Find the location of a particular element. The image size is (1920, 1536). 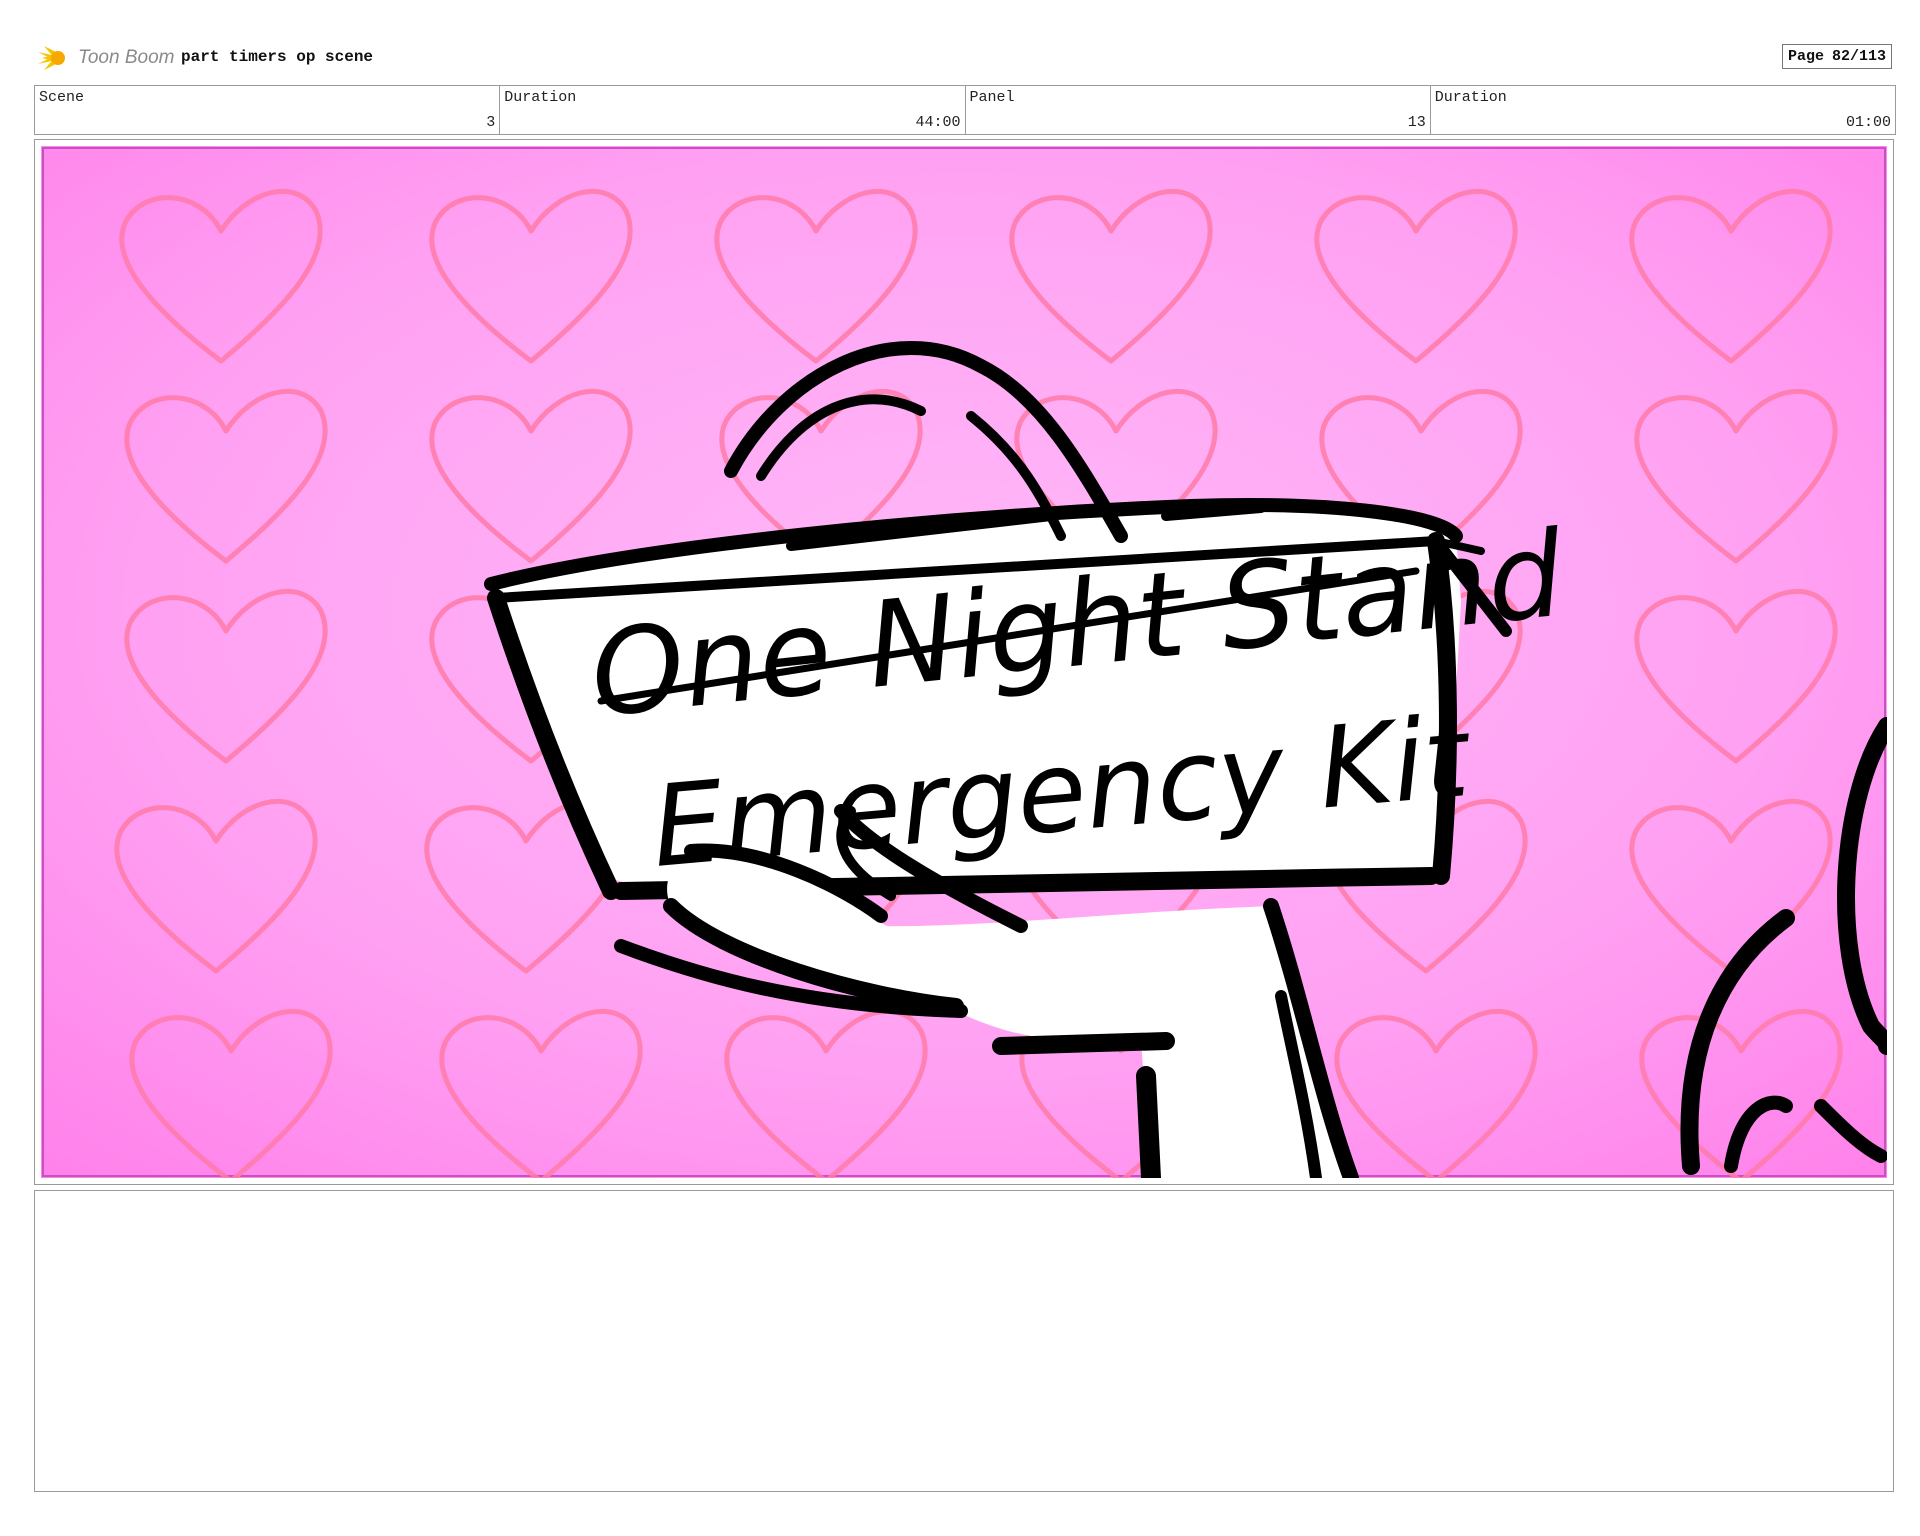

scene-duration-value: 44:00 is located at coordinates (938, 122).